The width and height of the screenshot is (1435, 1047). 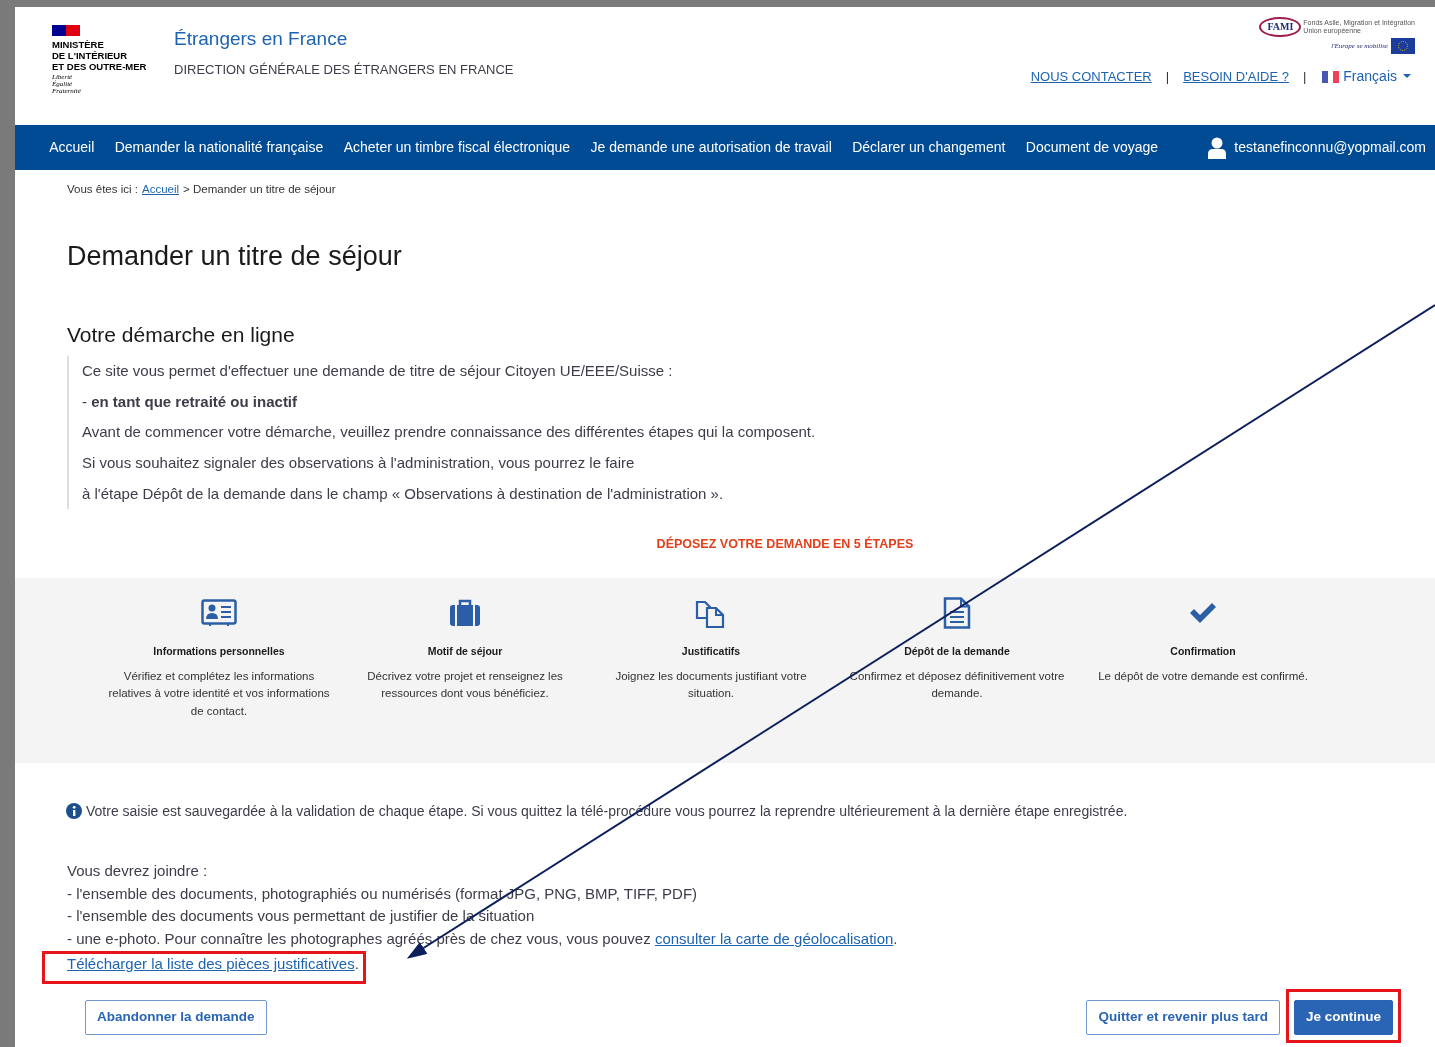 What do you see at coordinates (359, 938) in the screenshot?
I see `requirements-text: - une e-photo. Pour connaître les photographes agréés près de chez vous, vous pouvez` at bounding box center [359, 938].